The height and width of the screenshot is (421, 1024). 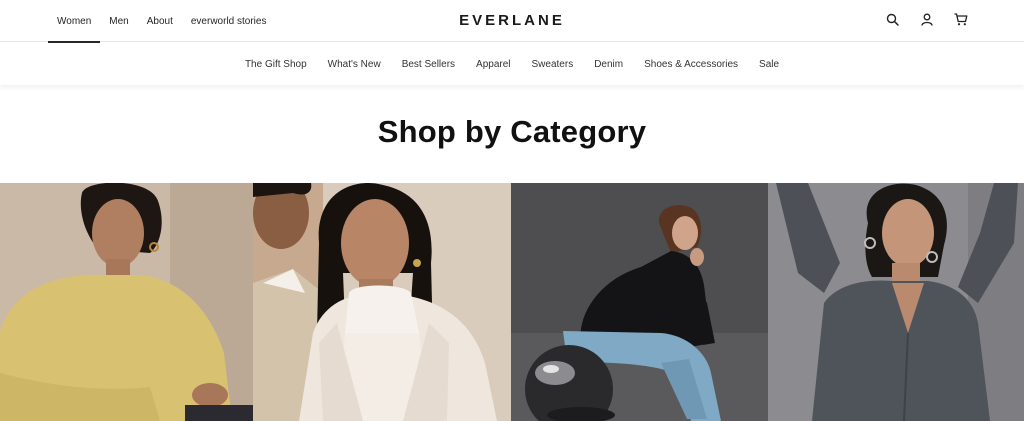 I want to click on header-icons, so click(x=926, y=19).